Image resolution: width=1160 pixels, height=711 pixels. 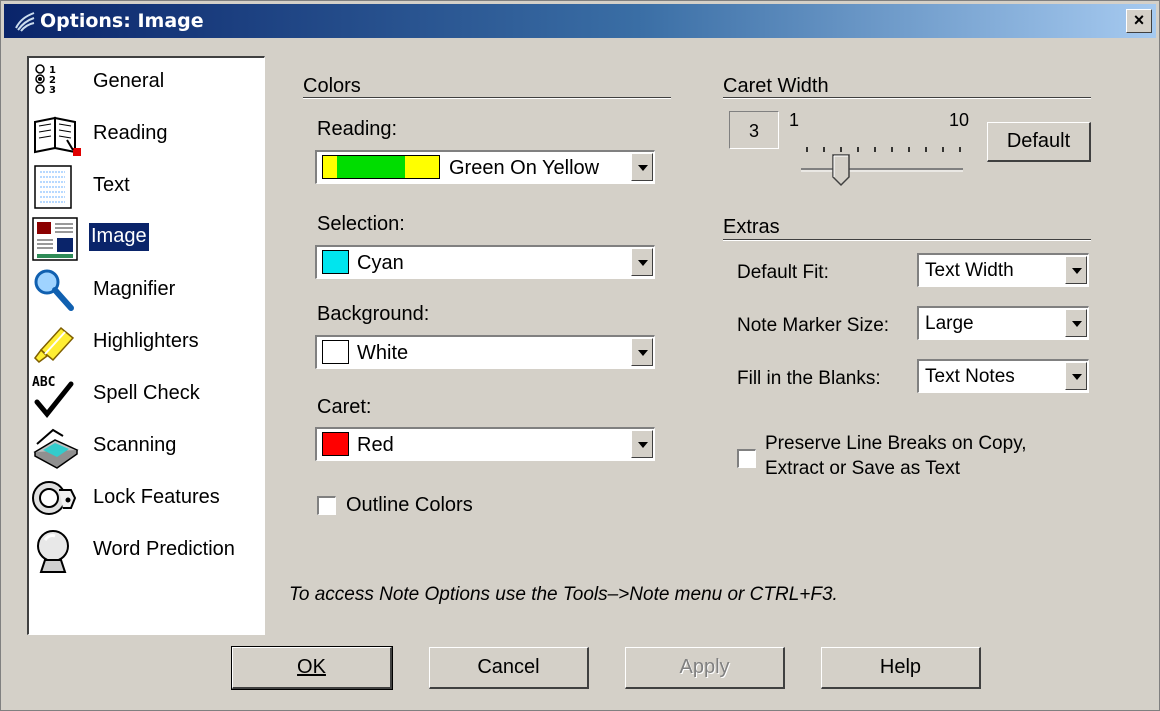 I want to click on highlighter-icon, so click(x=54, y=344).